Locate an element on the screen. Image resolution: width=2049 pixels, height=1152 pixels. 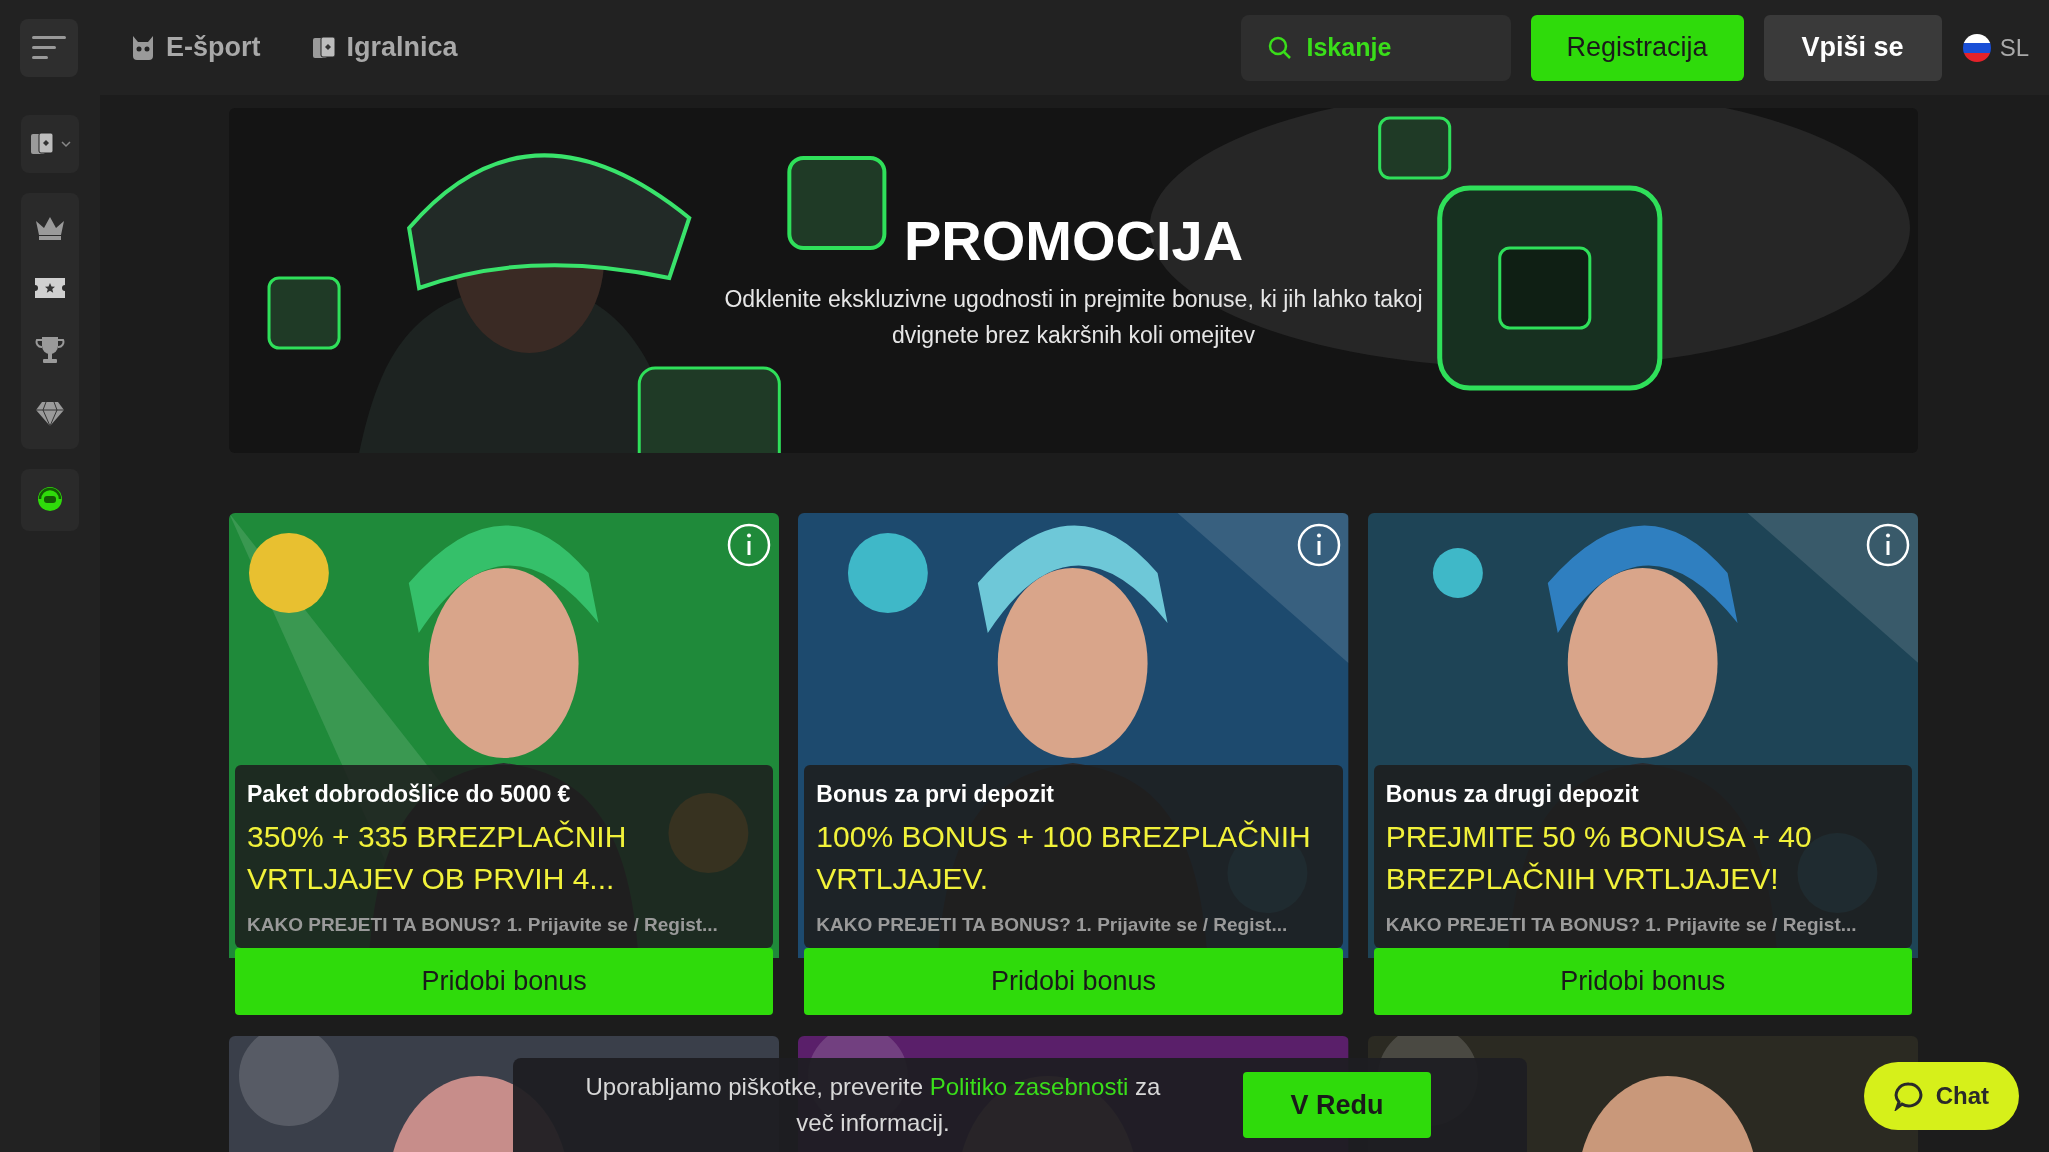
ticket-icon is located at coordinates (50, 288).